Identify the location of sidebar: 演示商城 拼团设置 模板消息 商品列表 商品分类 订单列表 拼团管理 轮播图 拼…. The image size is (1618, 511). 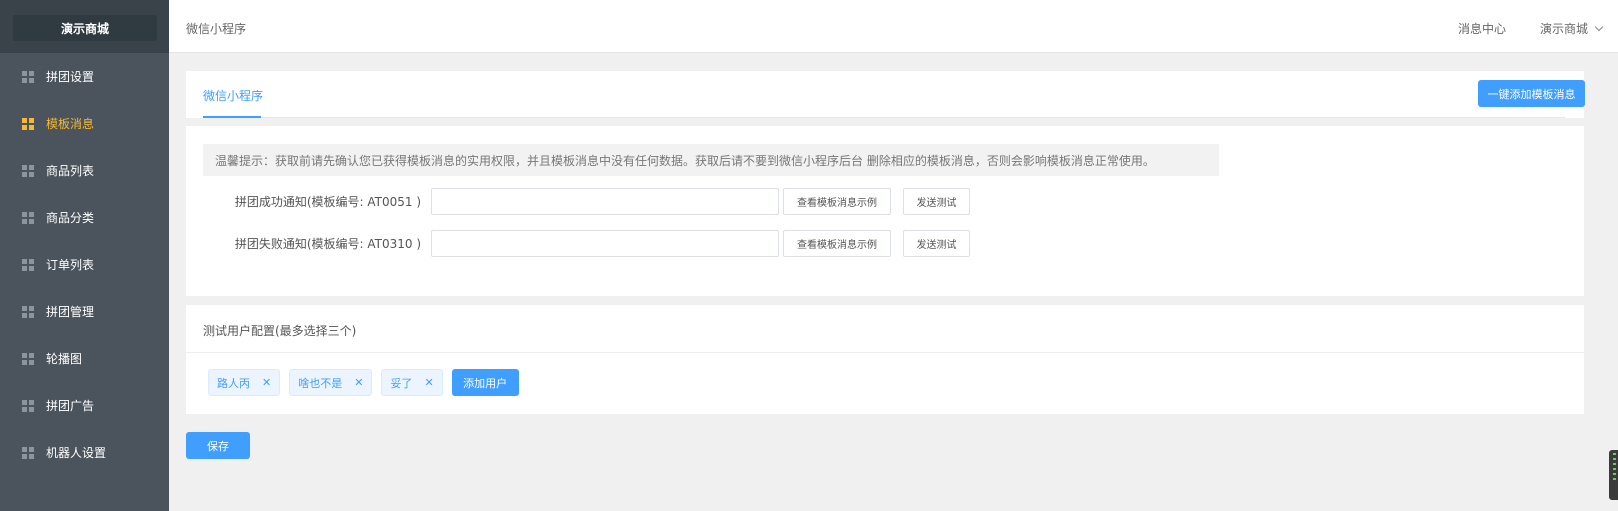
(84, 255).